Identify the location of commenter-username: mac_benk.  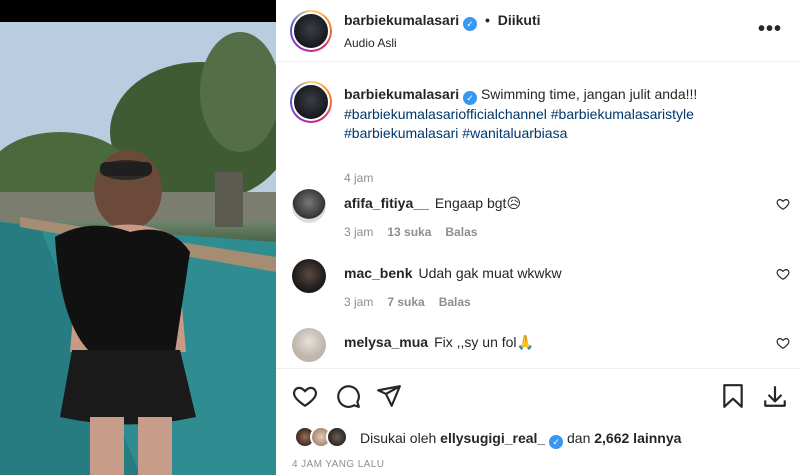
(378, 273).